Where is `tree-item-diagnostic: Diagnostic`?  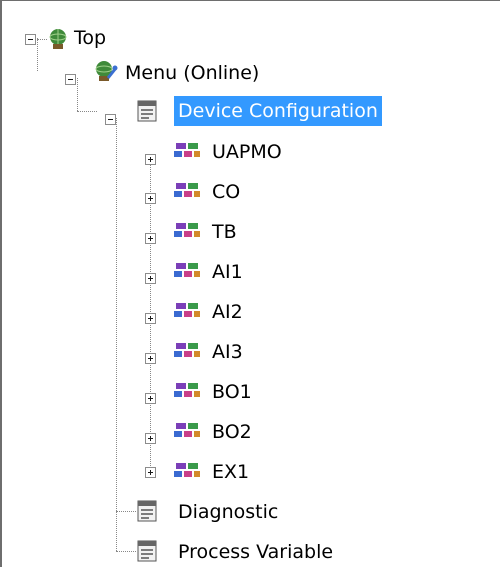 tree-item-diagnostic: Diagnostic is located at coordinates (228, 512).